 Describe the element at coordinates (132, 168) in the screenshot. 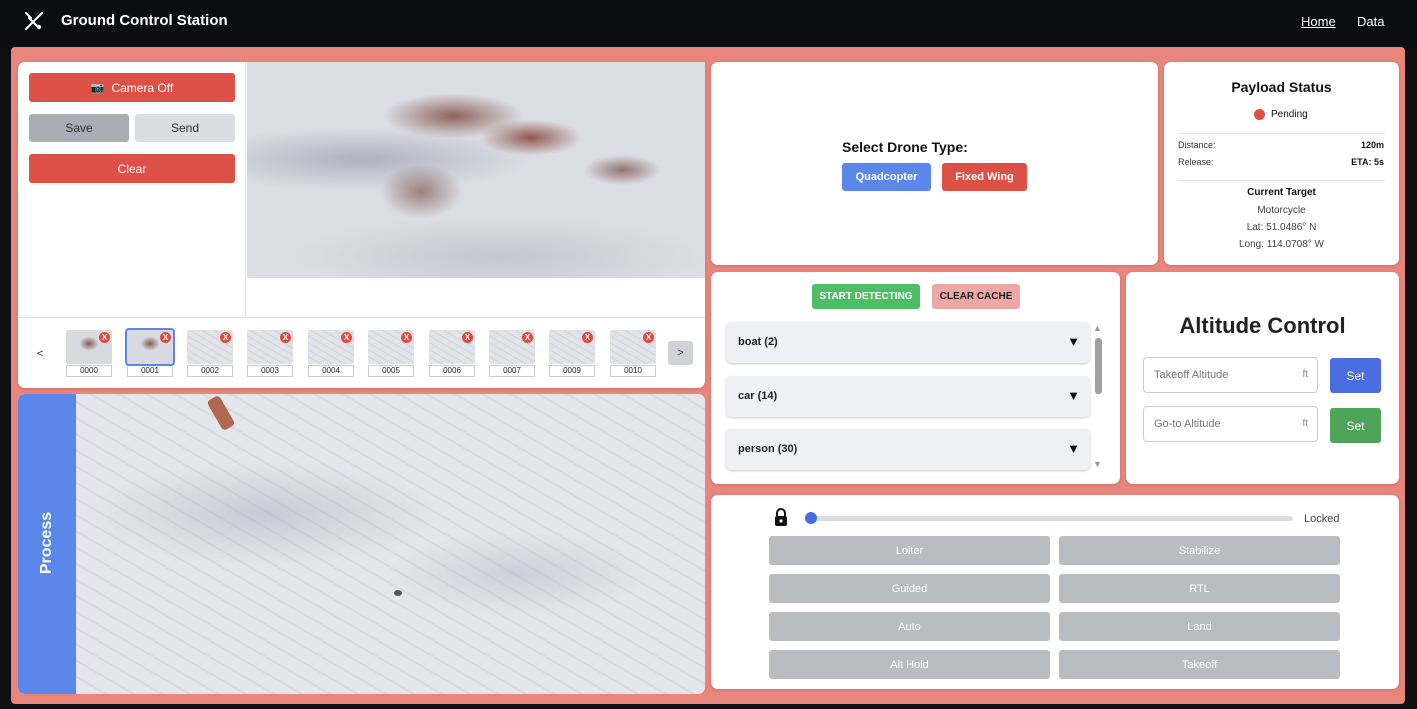

I see `clear-button: Clear` at that location.